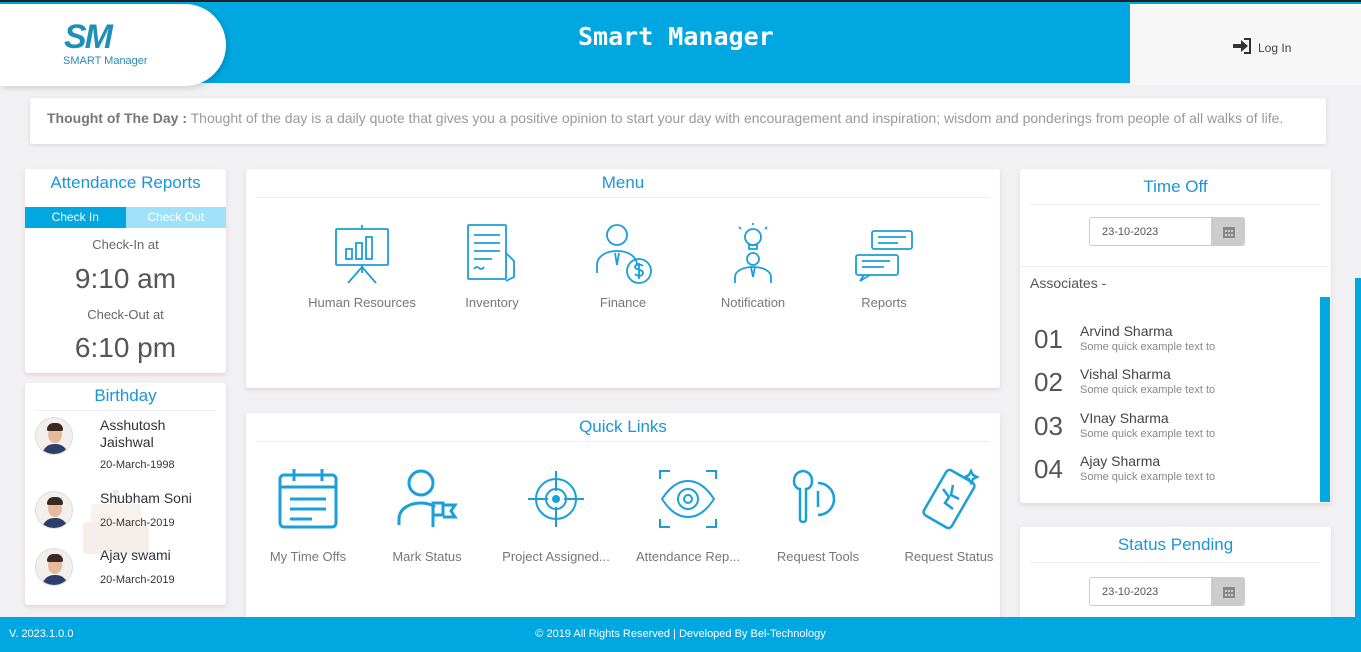  Describe the element at coordinates (818, 556) in the screenshot. I see `quick-link-label: Request Tools` at that location.